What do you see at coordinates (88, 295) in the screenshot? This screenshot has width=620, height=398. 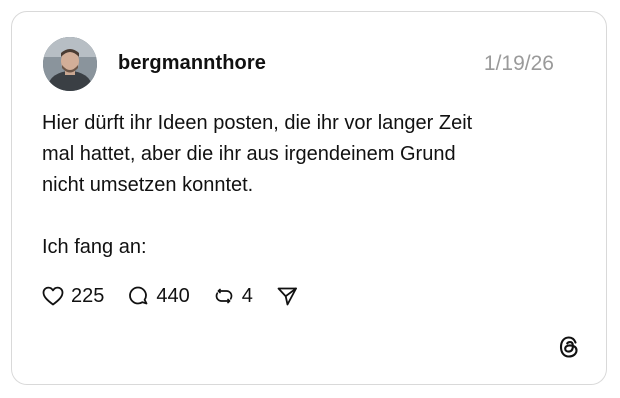 I see `like-count: 225` at bounding box center [88, 295].